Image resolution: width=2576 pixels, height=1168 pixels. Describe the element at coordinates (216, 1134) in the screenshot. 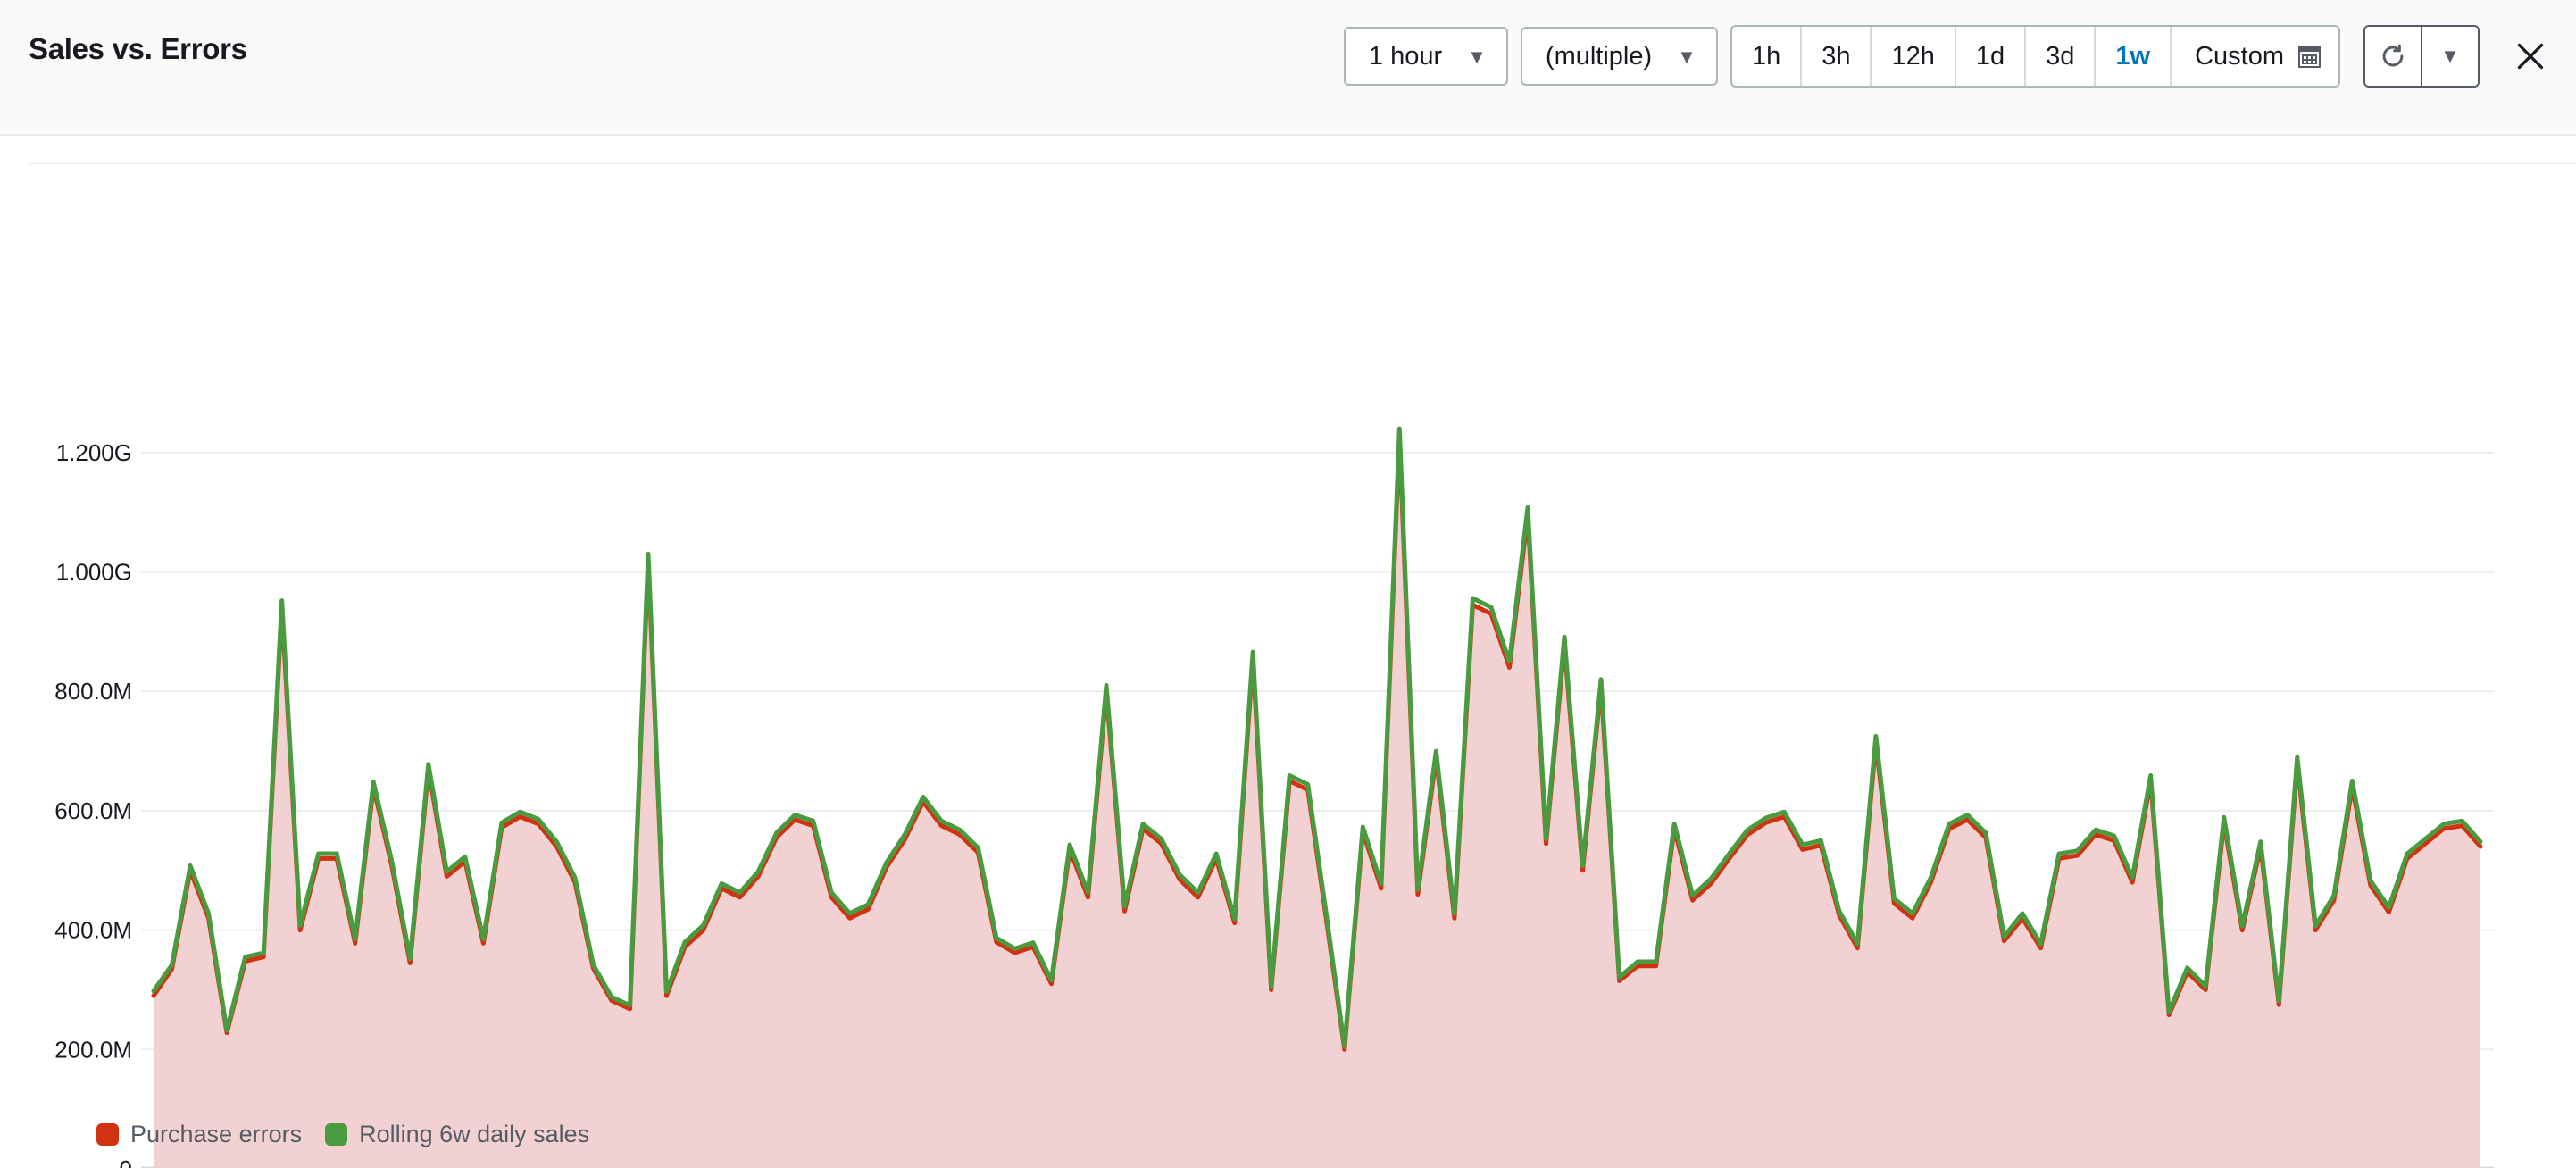

I see `legend-label-purchase-errors: Purchase errors` at that location.